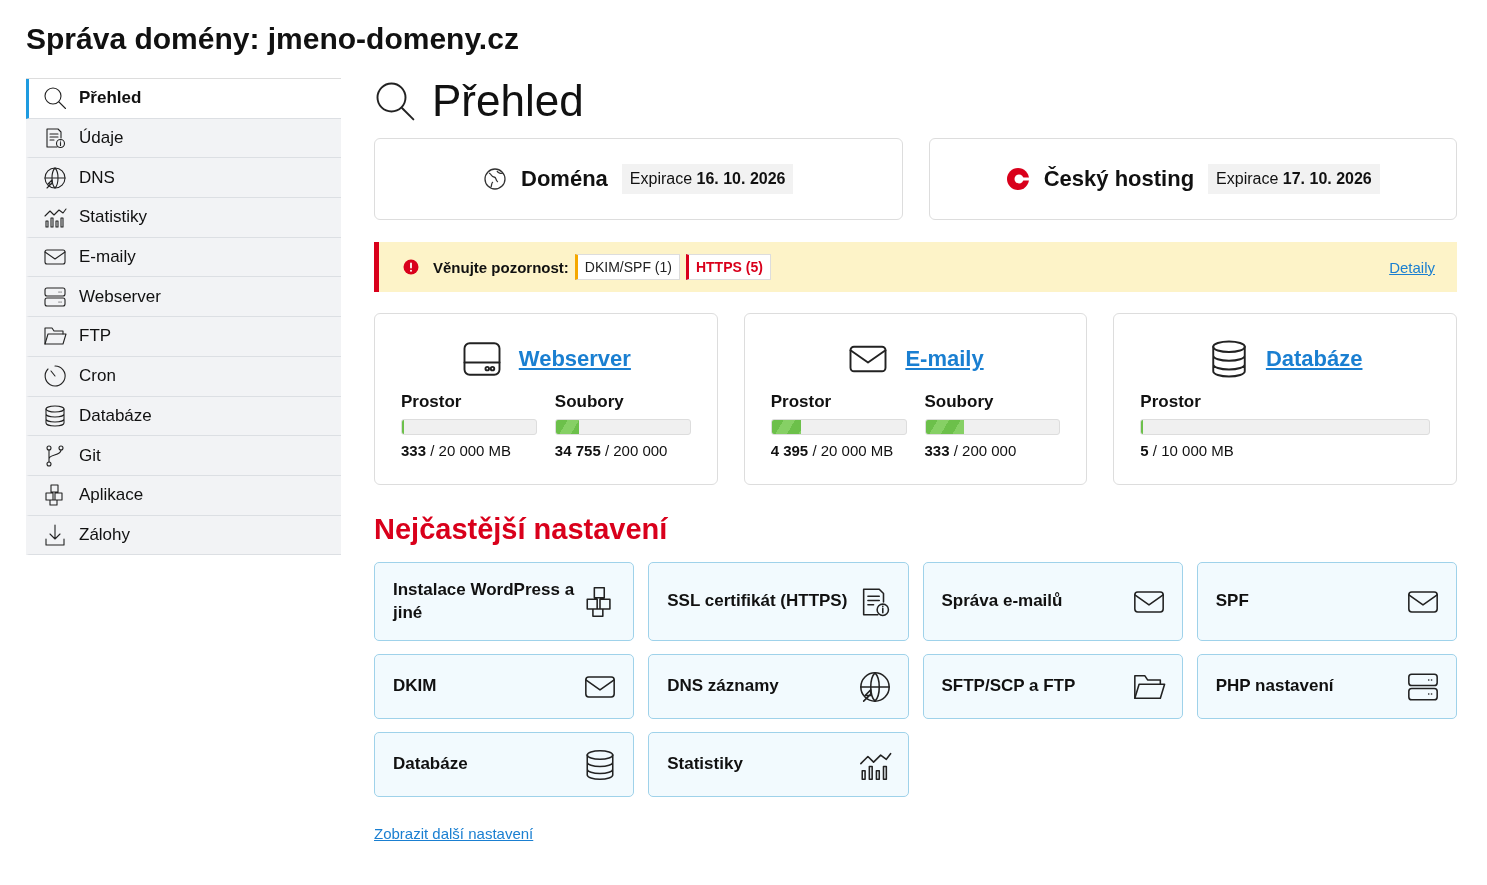 This screenshot has height=885, width=1487. Describe the element at coordinates (55, 534) in the screenshot. I see `download-icon` at that location.